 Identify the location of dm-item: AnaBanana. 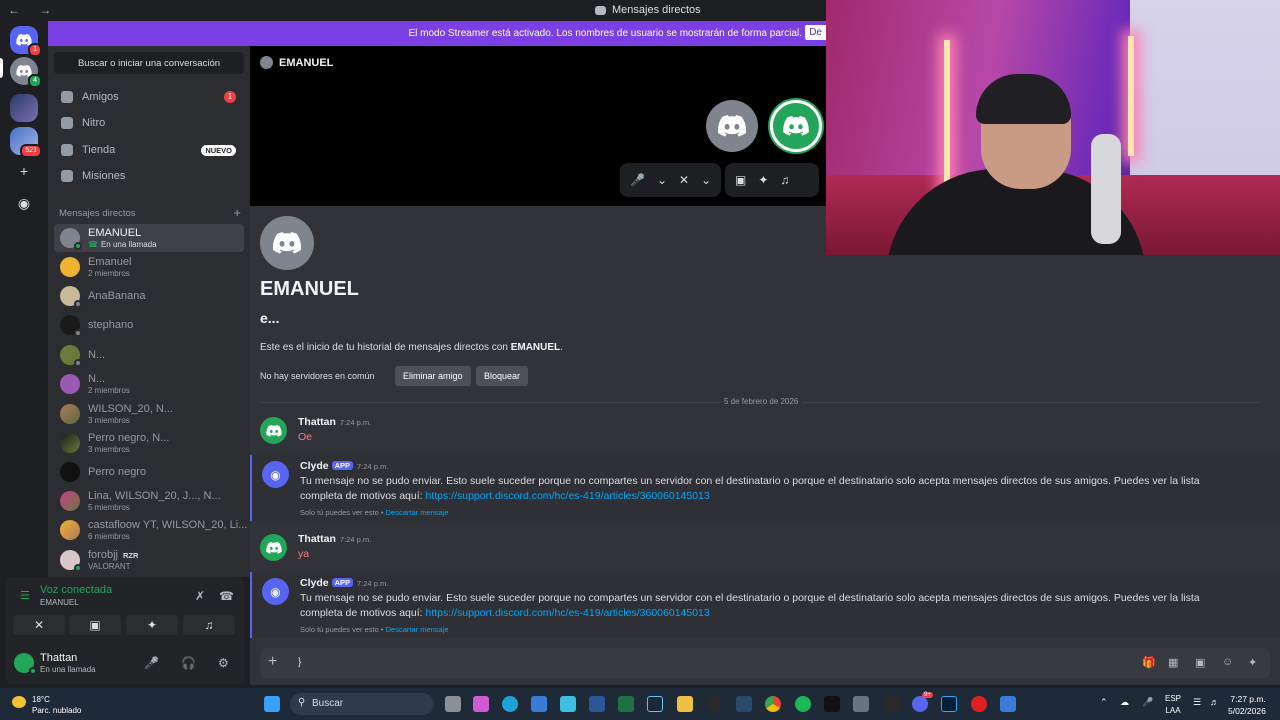
(149, 296).